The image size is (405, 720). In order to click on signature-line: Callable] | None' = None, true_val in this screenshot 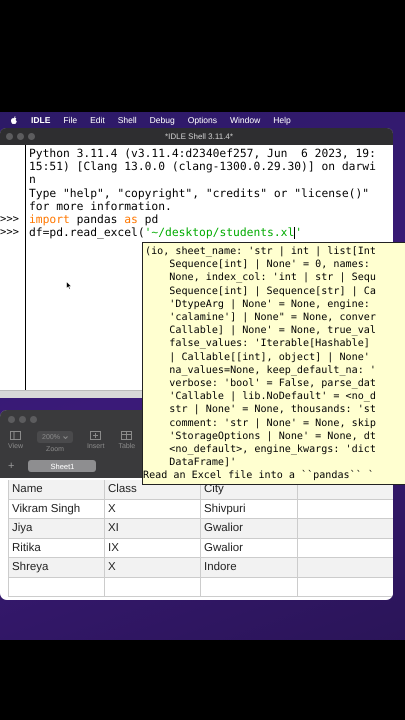, I will do `click(272, 331)`.